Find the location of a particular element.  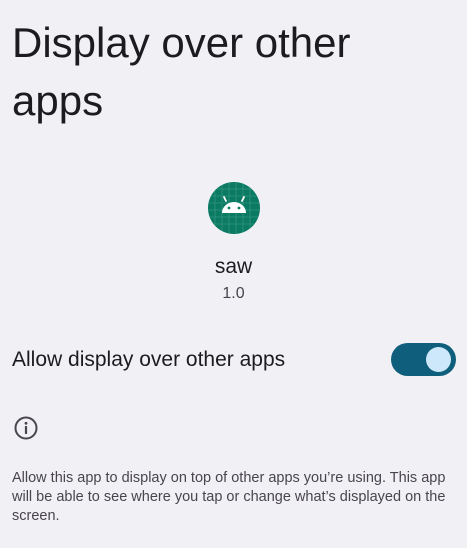

allow-display-over-apps-label: Allow display over other apps is located at coordinates (149, 359).